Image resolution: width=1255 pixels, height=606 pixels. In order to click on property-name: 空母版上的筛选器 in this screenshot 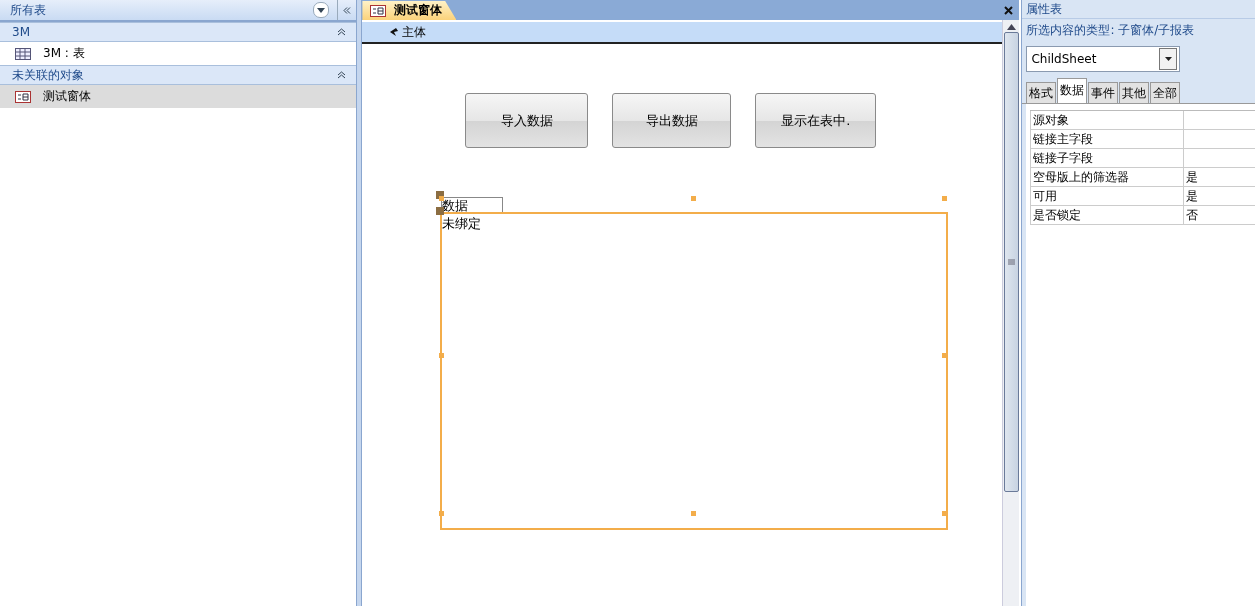, I will do `click(1107, 177)`.